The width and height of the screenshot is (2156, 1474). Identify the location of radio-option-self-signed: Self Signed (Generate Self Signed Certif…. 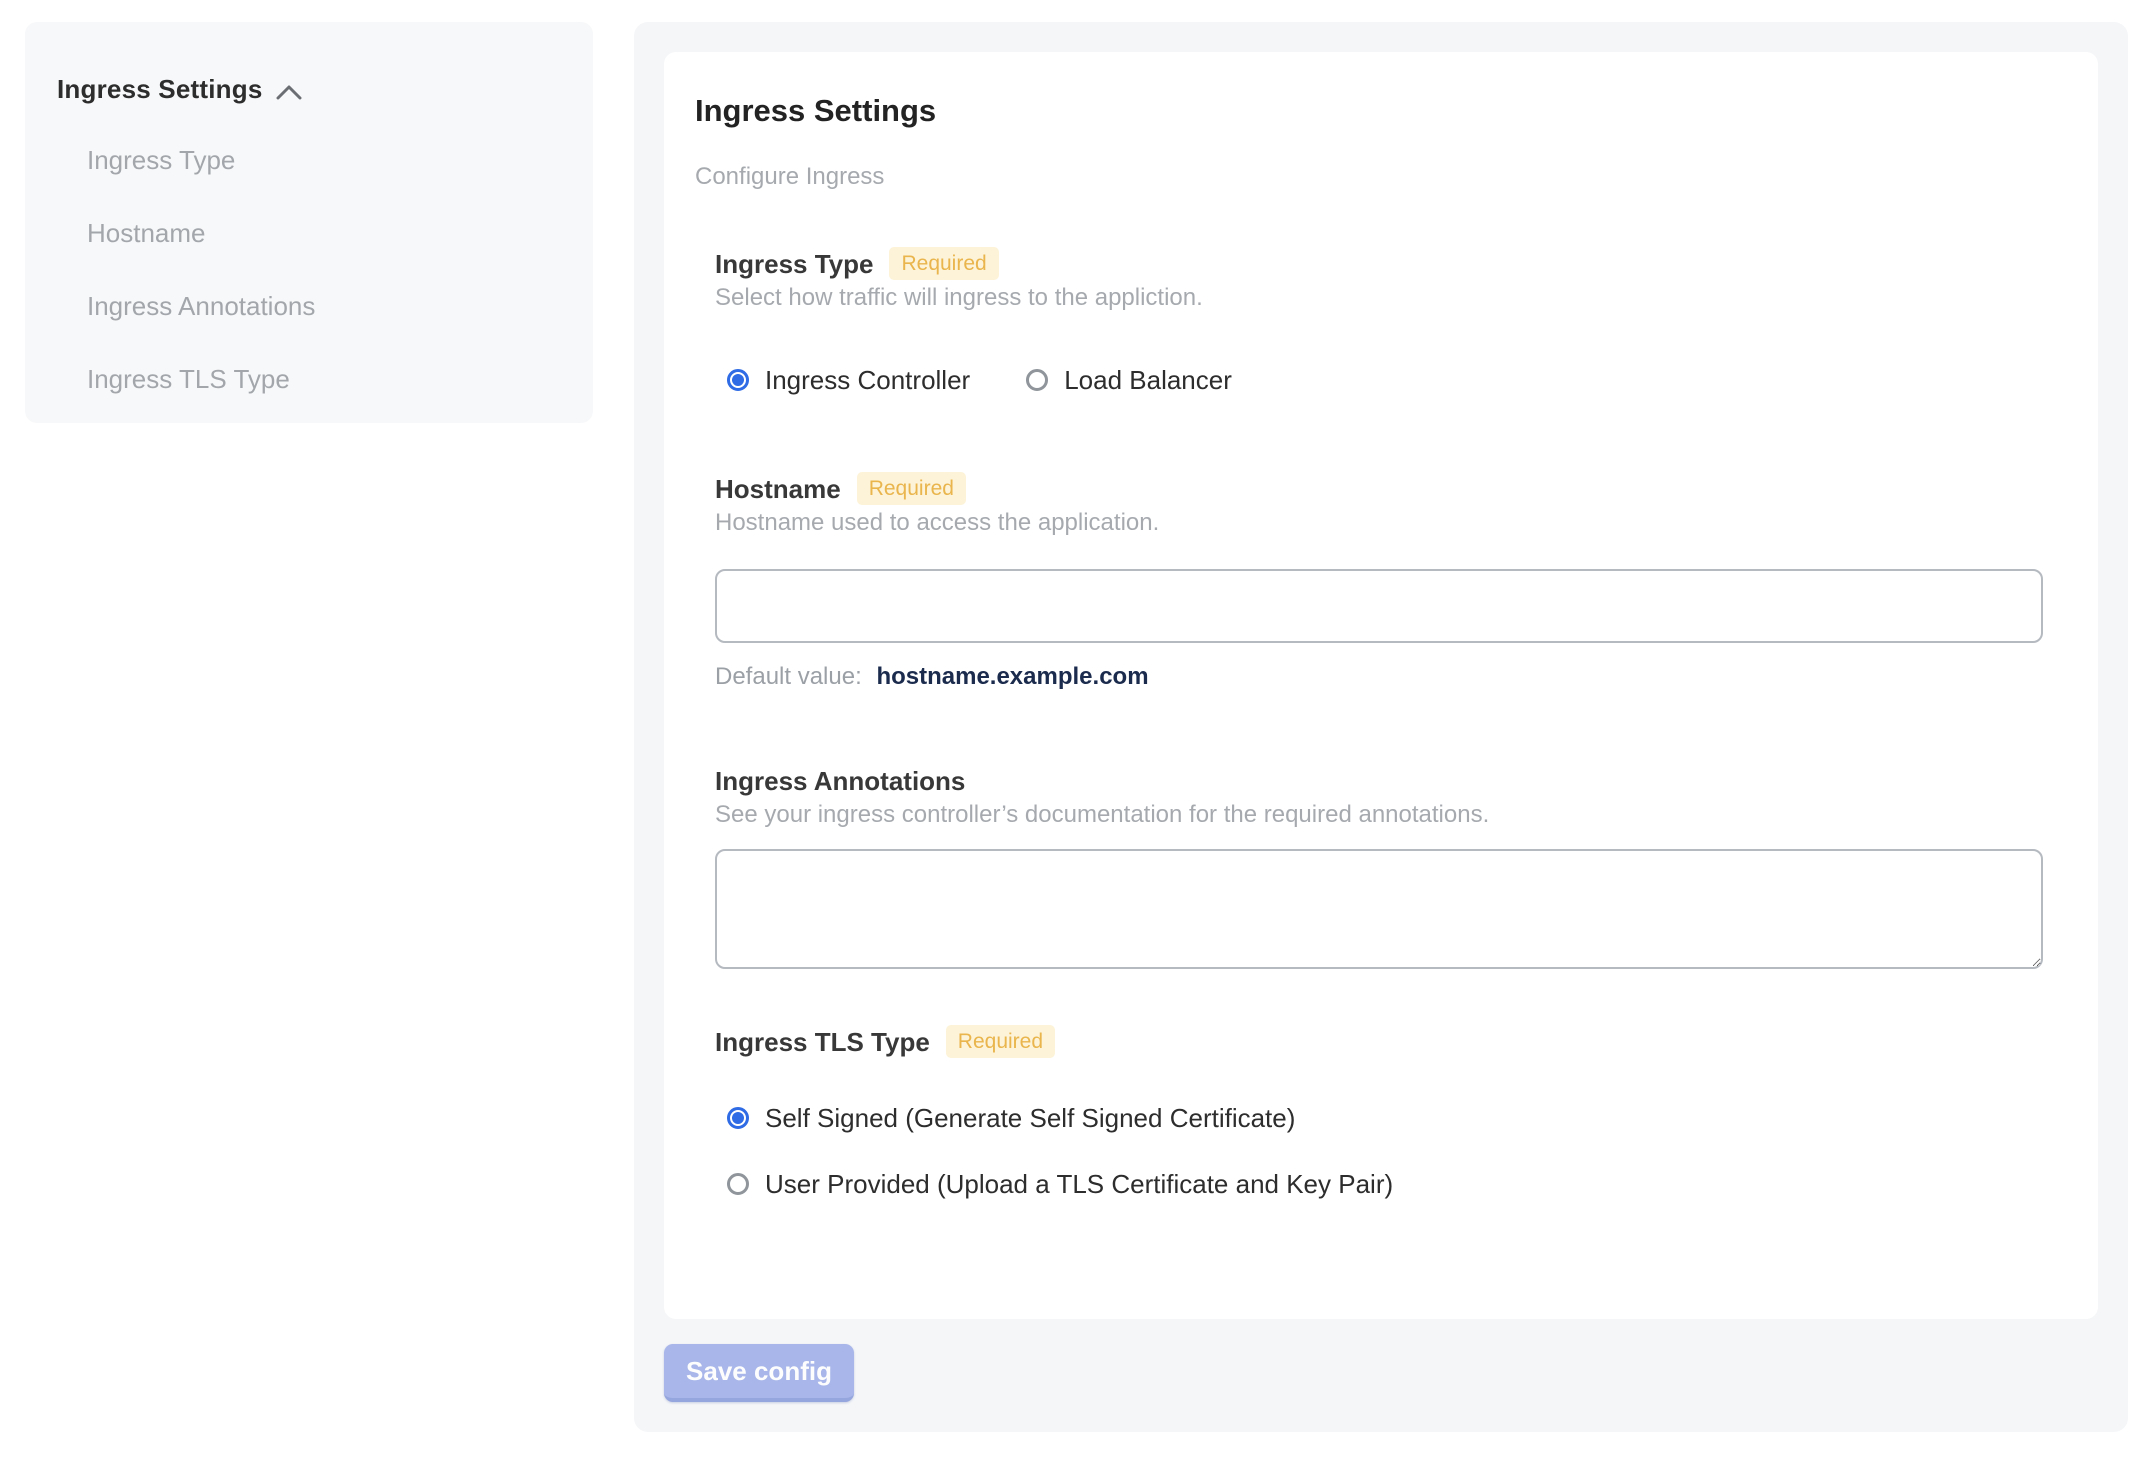
(1386, 1118).